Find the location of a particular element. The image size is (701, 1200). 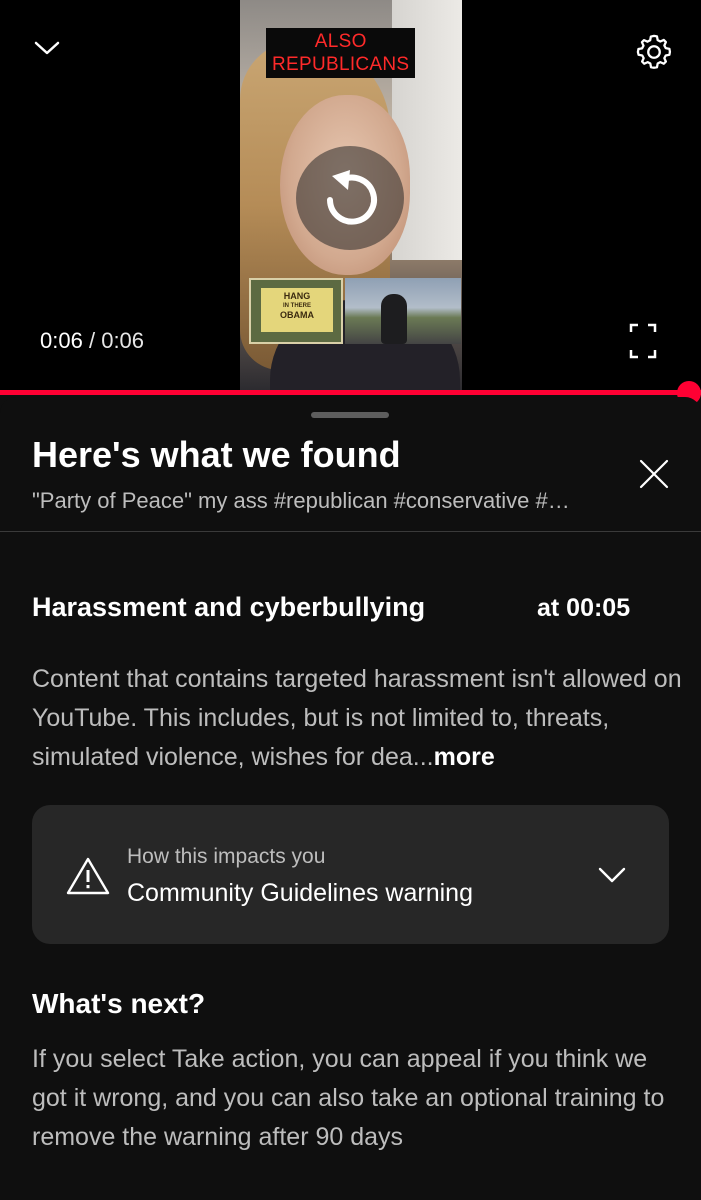

current-time: 0:06 is located at coordinates (61, 340).